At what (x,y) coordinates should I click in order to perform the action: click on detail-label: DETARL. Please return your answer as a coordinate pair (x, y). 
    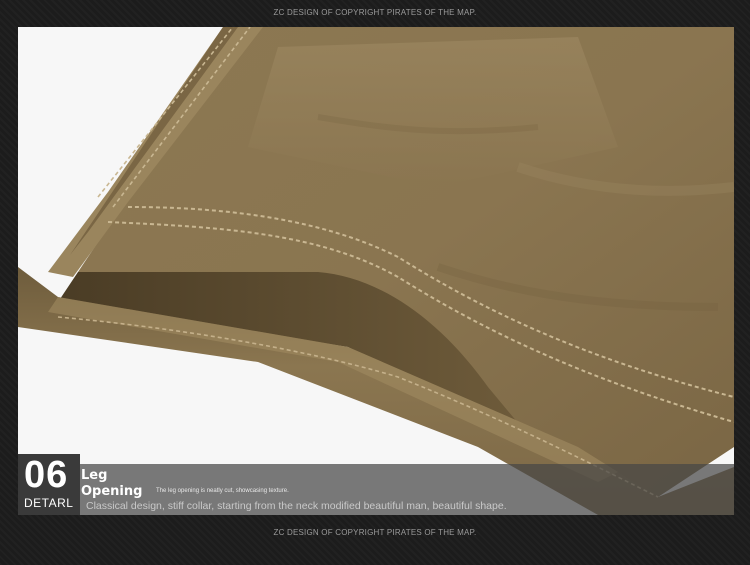
    Looking at the image, I should click on (49, 503).